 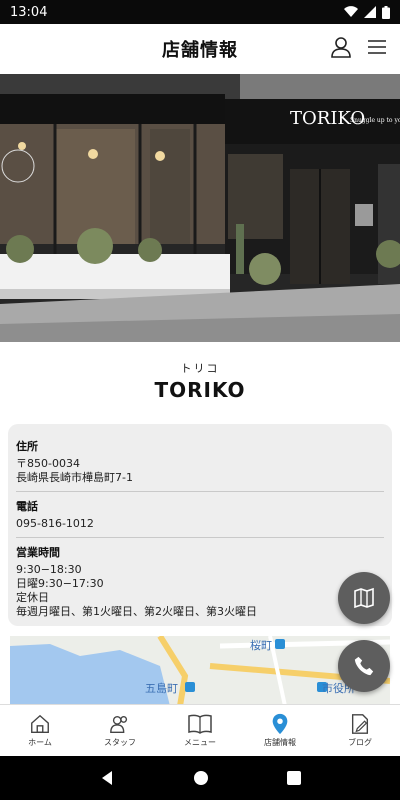 I want to click on tab-shop-info: 店舗情報, so click(x=280, y=730).